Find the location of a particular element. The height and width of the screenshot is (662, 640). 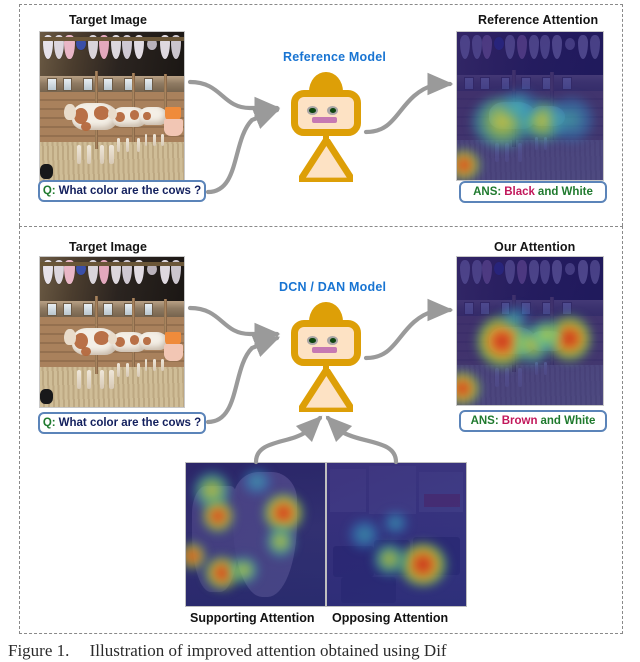

answer-callout-bottom: ANS: Brown and White is located at coordinates (533, 421).